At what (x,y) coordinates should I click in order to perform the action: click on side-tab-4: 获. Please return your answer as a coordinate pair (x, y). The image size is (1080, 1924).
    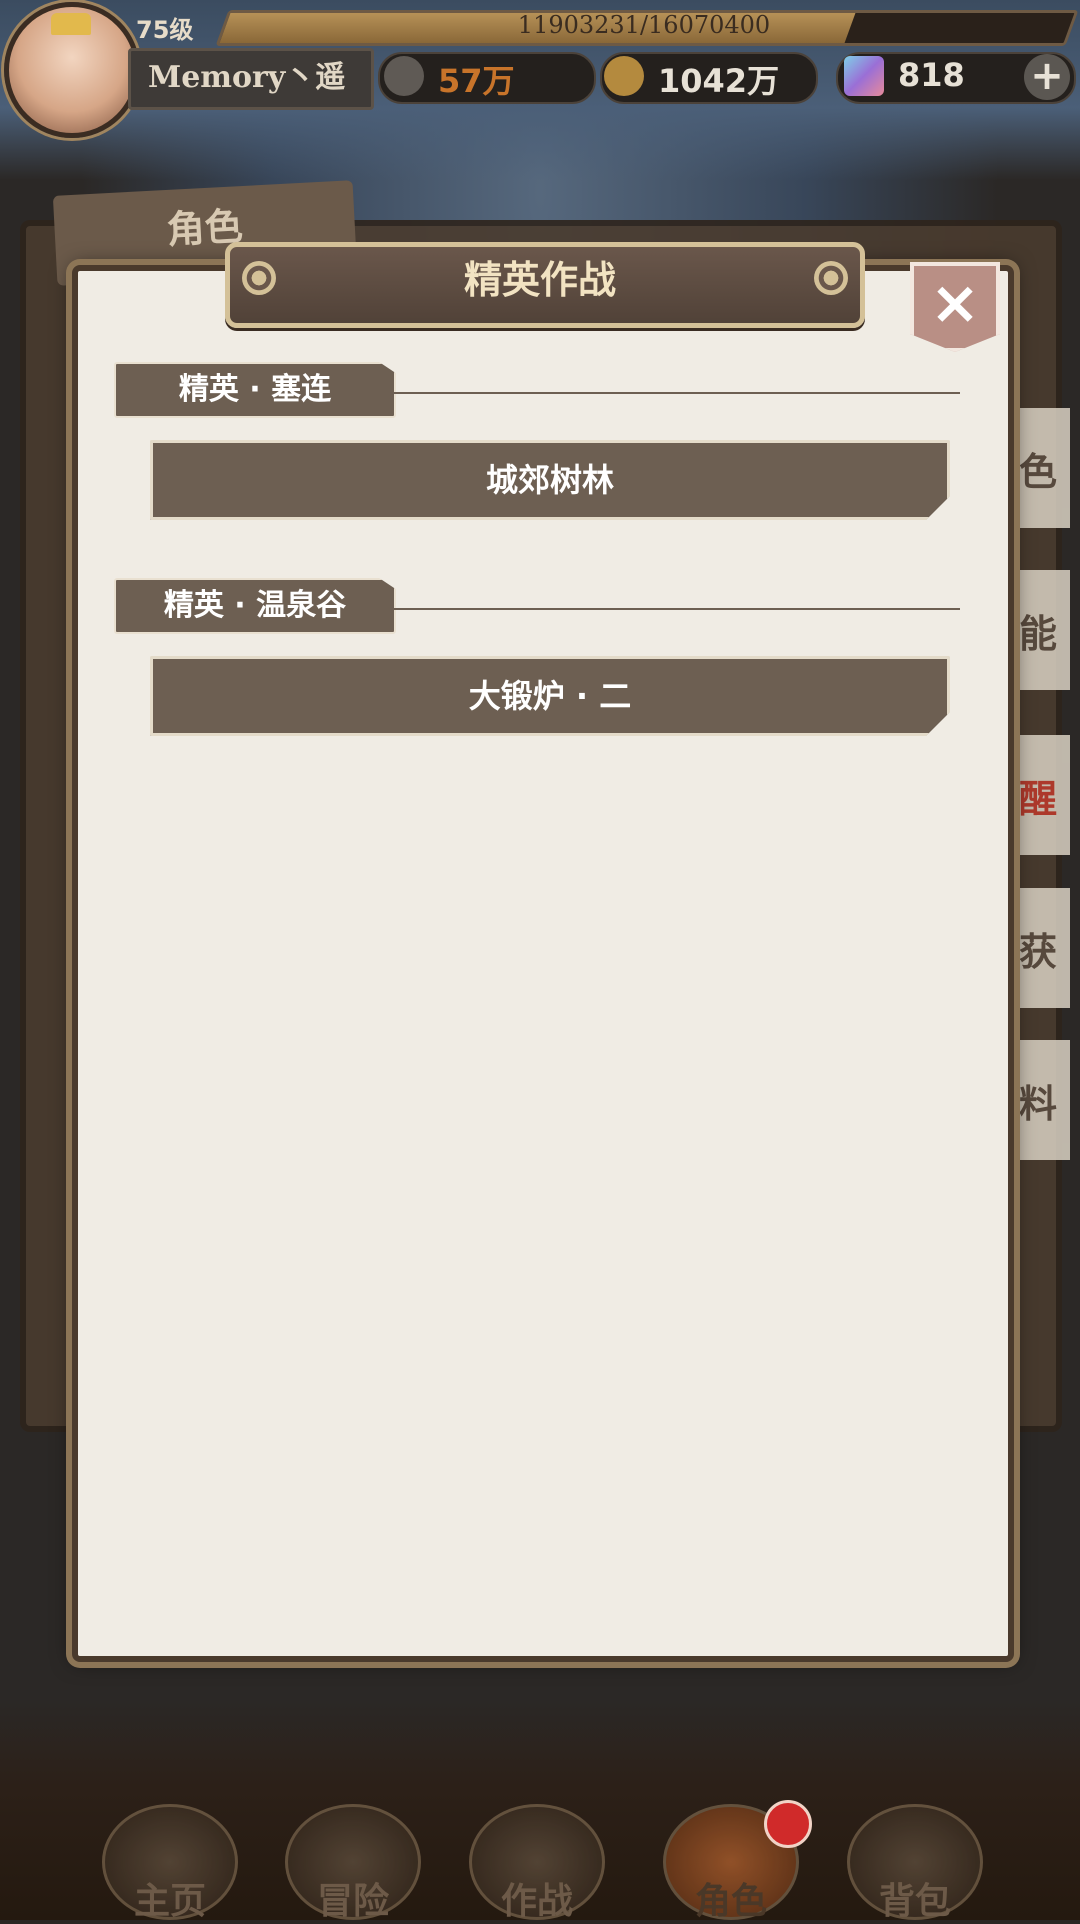
    Looking at the image, I should click on (1038, 948).